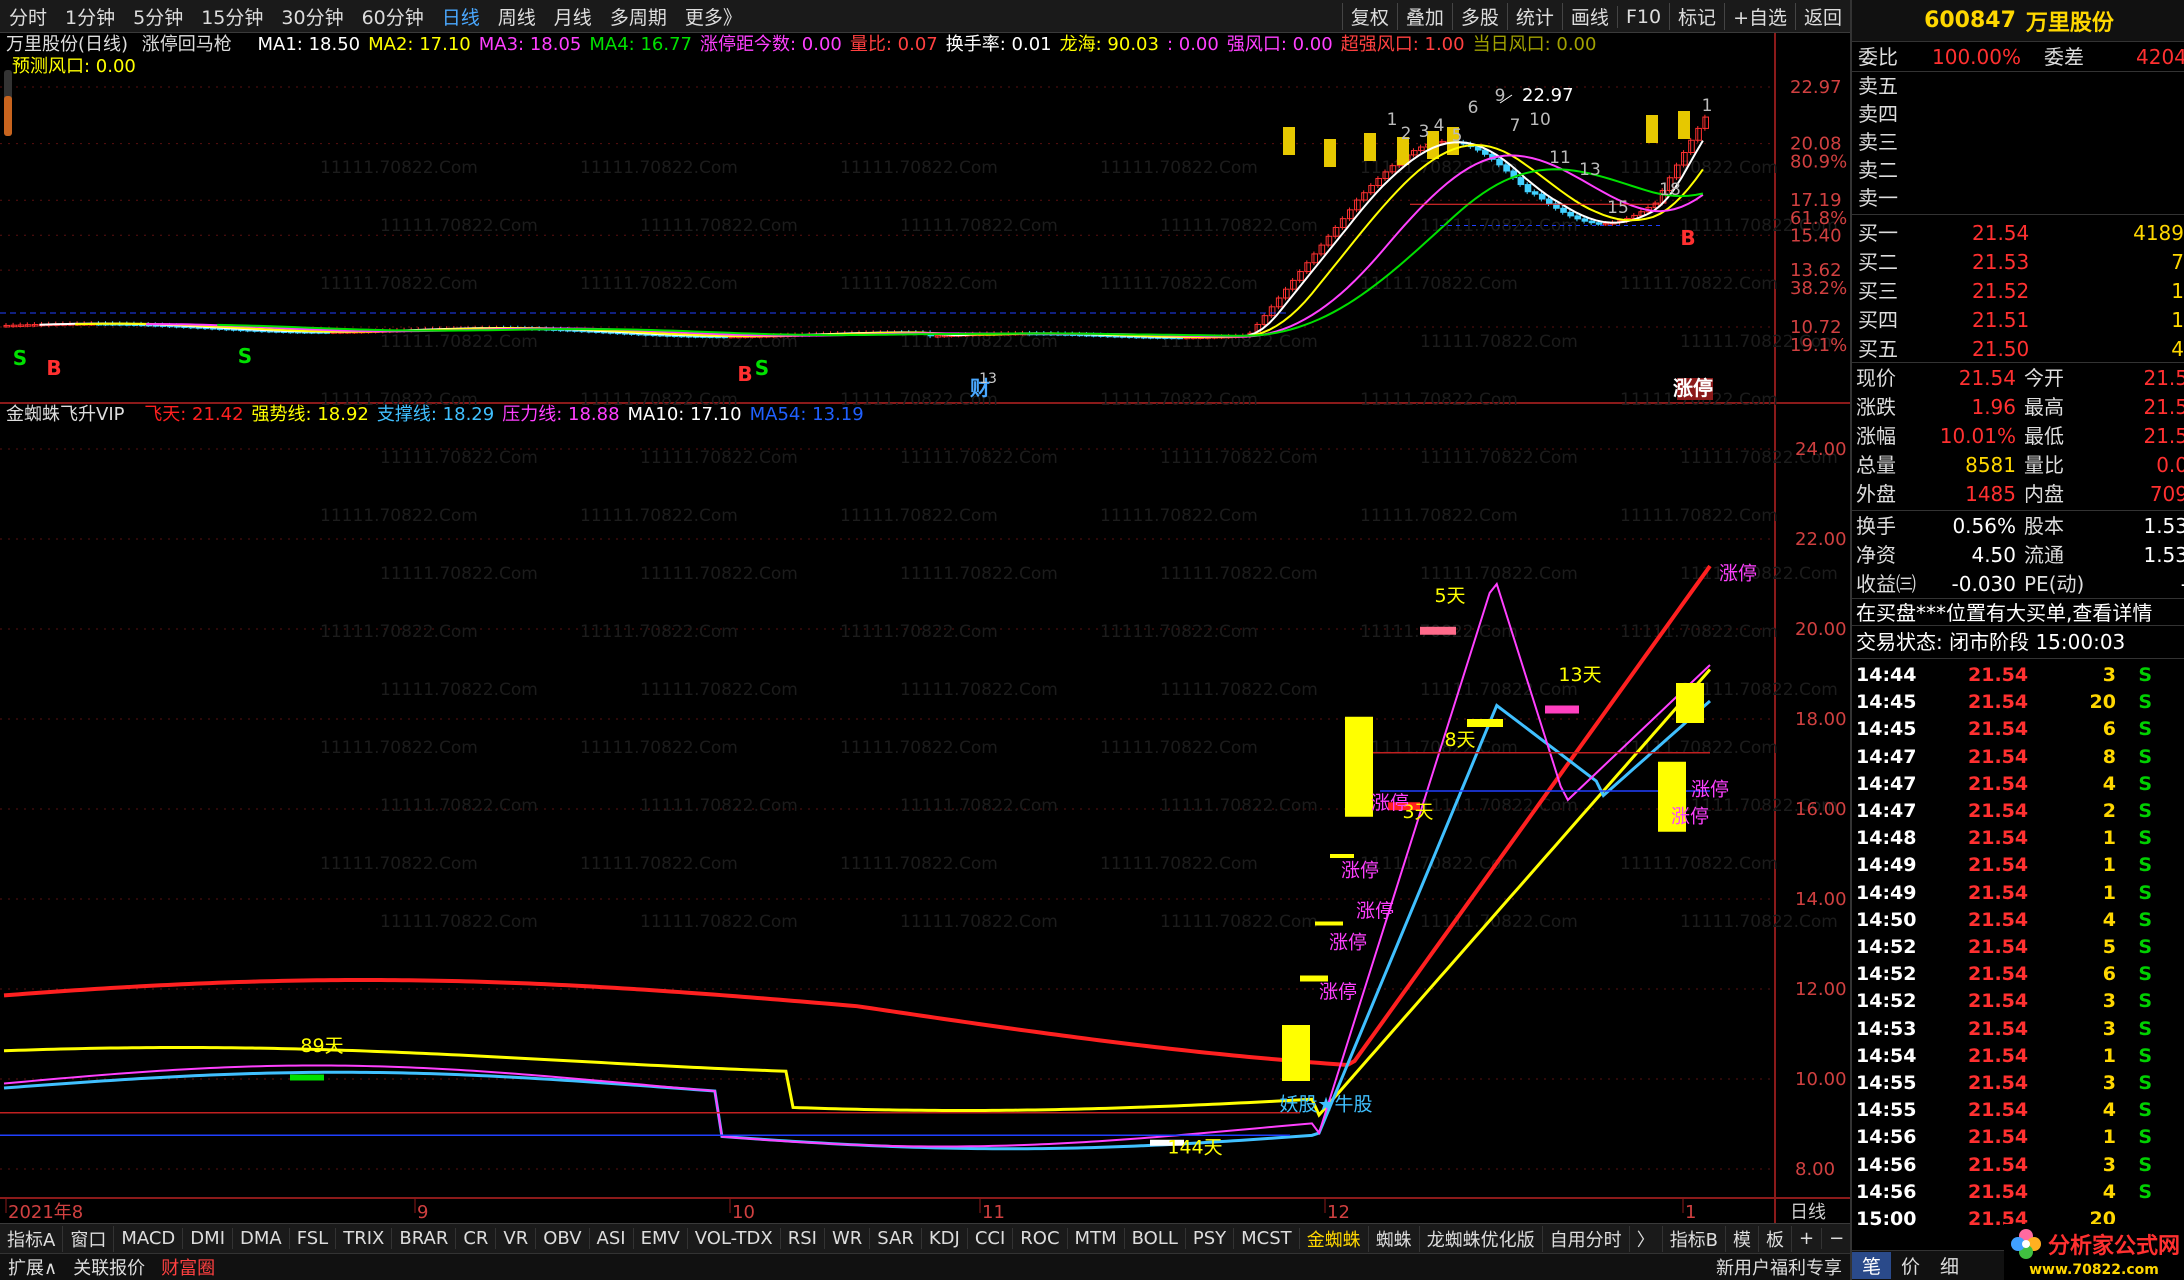 The image size is (2184, 1280). I want to click on indicator-tab-14: RSI, so click(803, 1238).